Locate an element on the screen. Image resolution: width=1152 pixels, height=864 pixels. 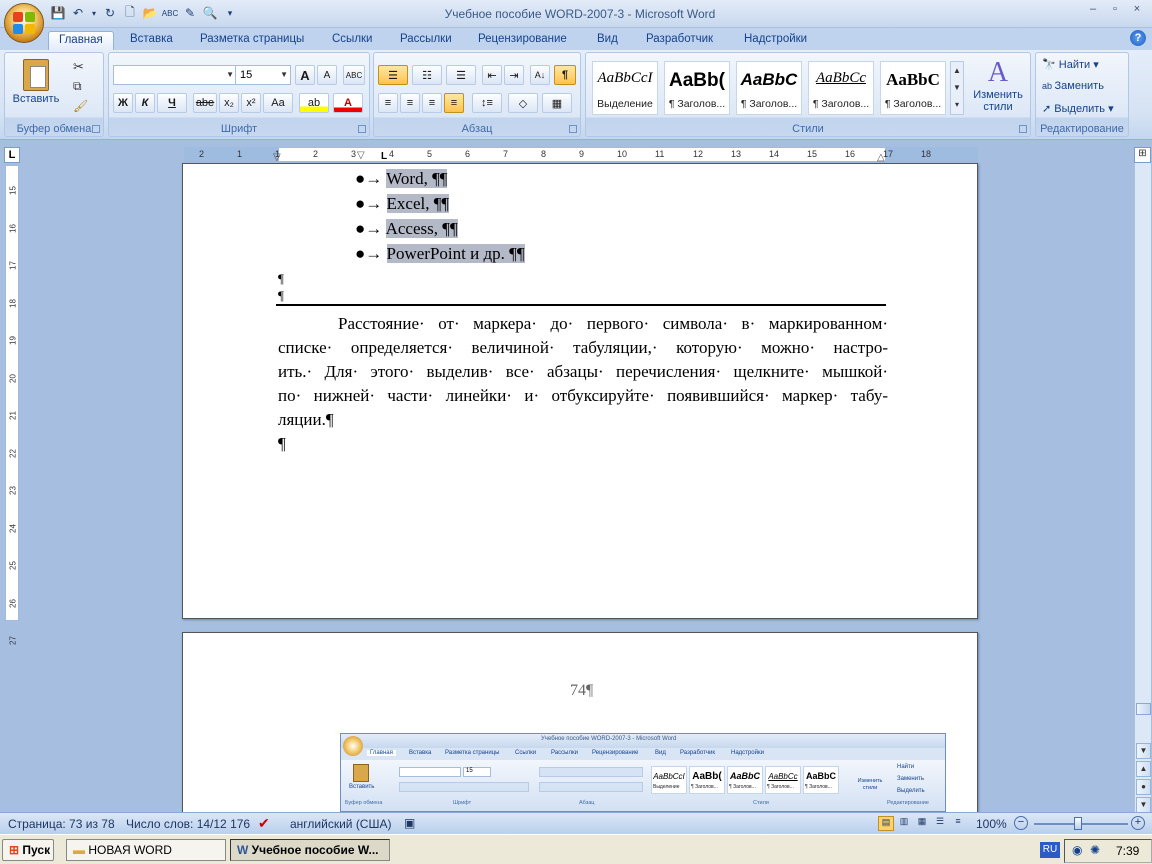
proofing-icon: ✔ is located at coordinates (264, 823).